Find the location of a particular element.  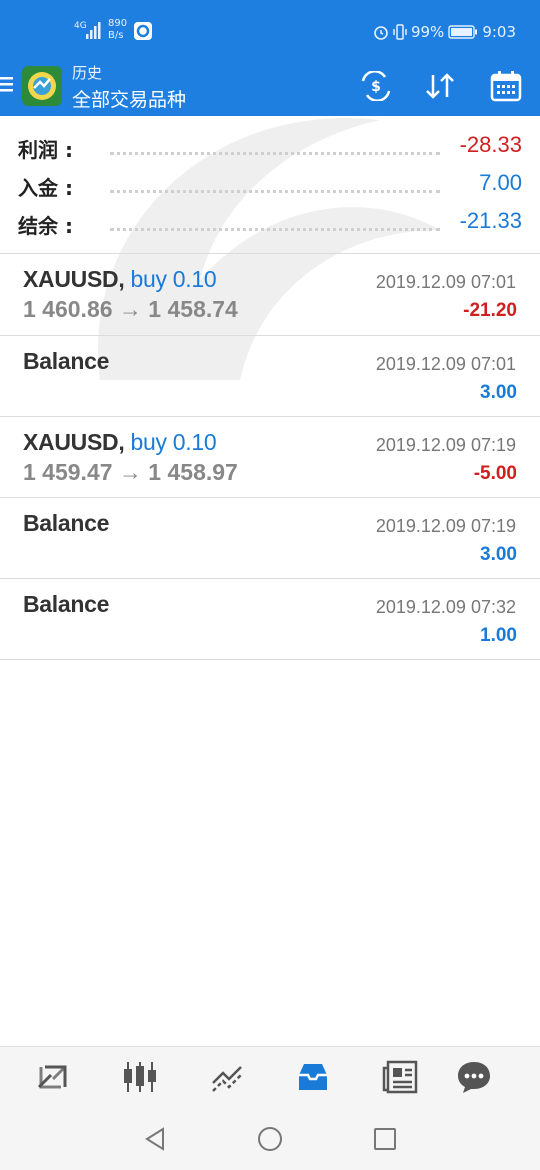

net-speed-unit: B/s is located at coordinates (116, 35).